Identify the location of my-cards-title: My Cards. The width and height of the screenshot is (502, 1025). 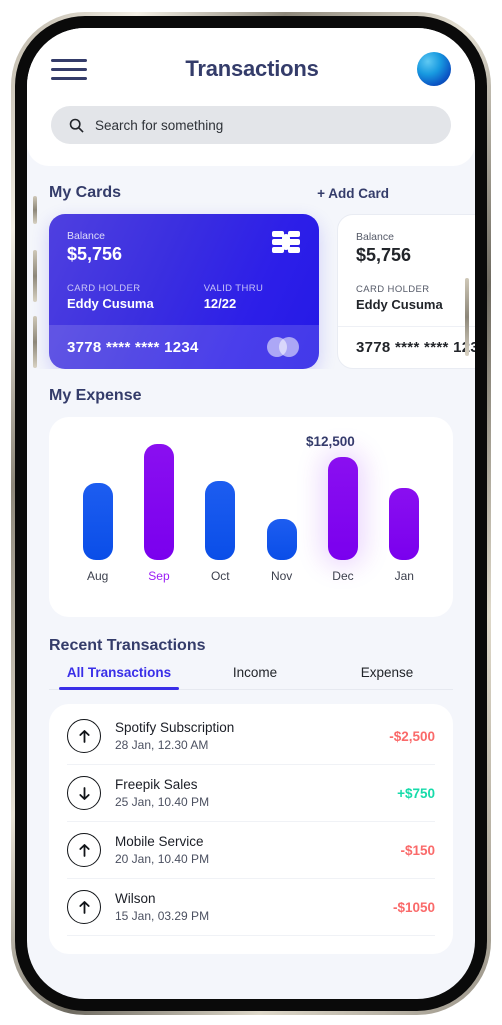
(85, 192).